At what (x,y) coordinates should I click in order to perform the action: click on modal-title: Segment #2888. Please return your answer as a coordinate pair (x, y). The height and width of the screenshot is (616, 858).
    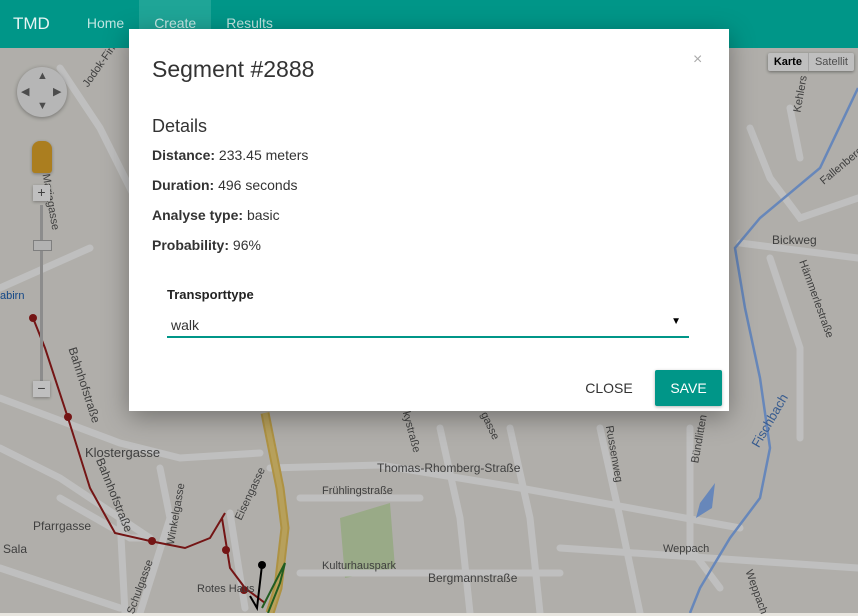
    Looking at the image, I should click on (233, 69).